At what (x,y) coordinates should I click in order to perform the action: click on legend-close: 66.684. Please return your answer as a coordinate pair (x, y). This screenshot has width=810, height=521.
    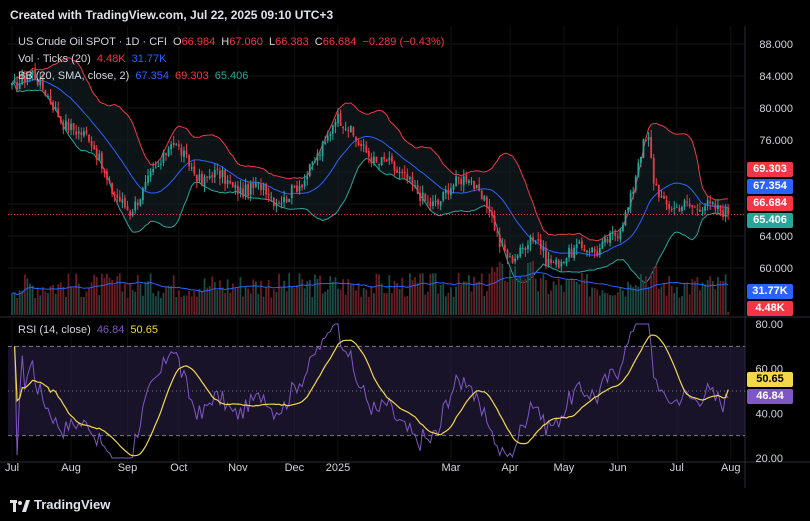
    Looking at the image, I should click on (339, 42).